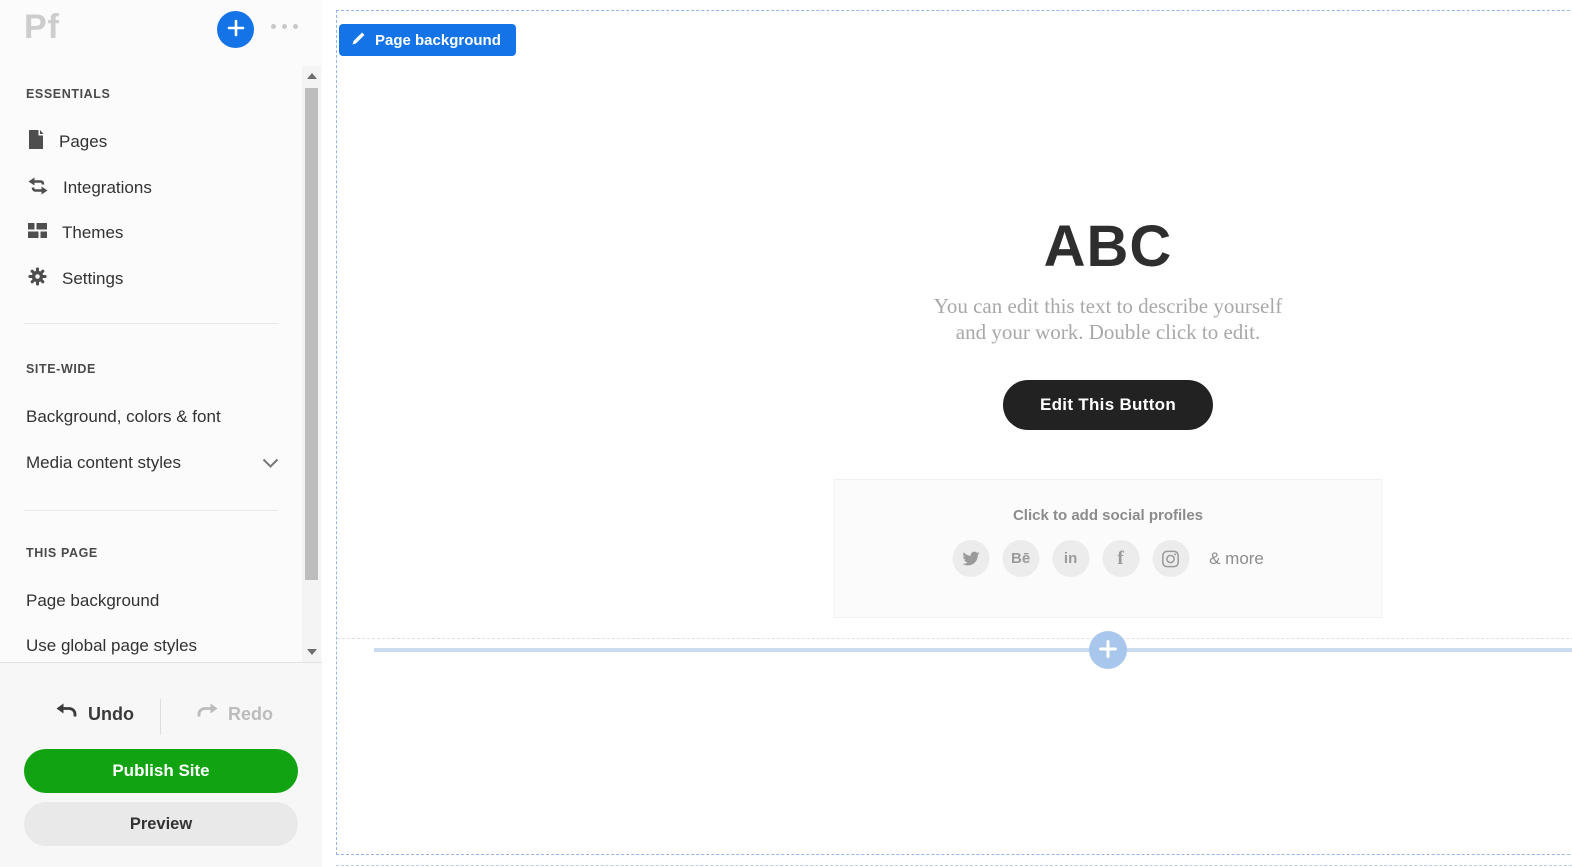 Image resolution: width=1572 pixels, height=867 pixels. I want to click on linkedin-icon: in, so click(1071, 558).